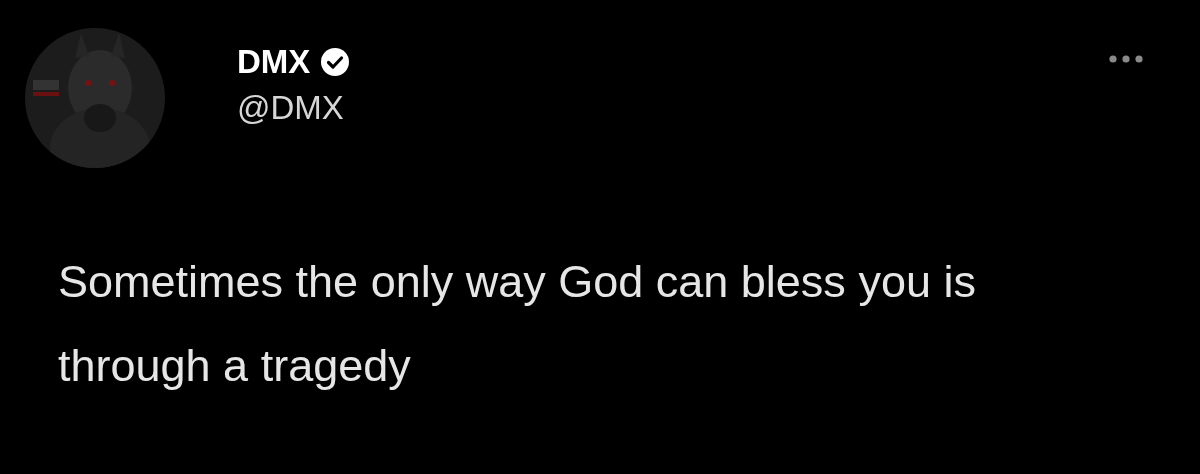  Describe the element at coordinates (294, 108) in the screenshot. I see `author-handle: @DMX` at that location.